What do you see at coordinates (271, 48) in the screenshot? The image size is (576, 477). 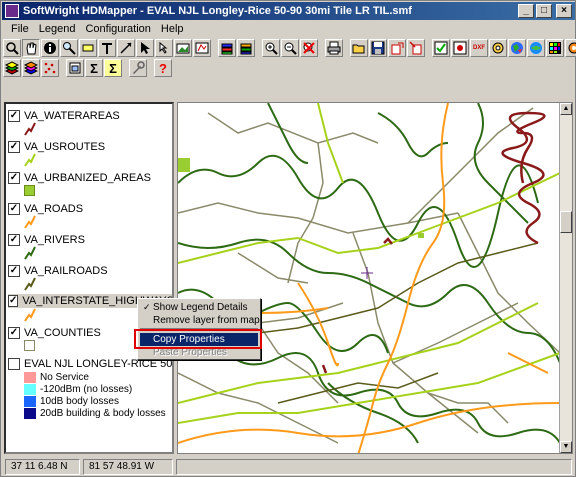 I see `zoom-in-icon` at bounding box center [271, 48].